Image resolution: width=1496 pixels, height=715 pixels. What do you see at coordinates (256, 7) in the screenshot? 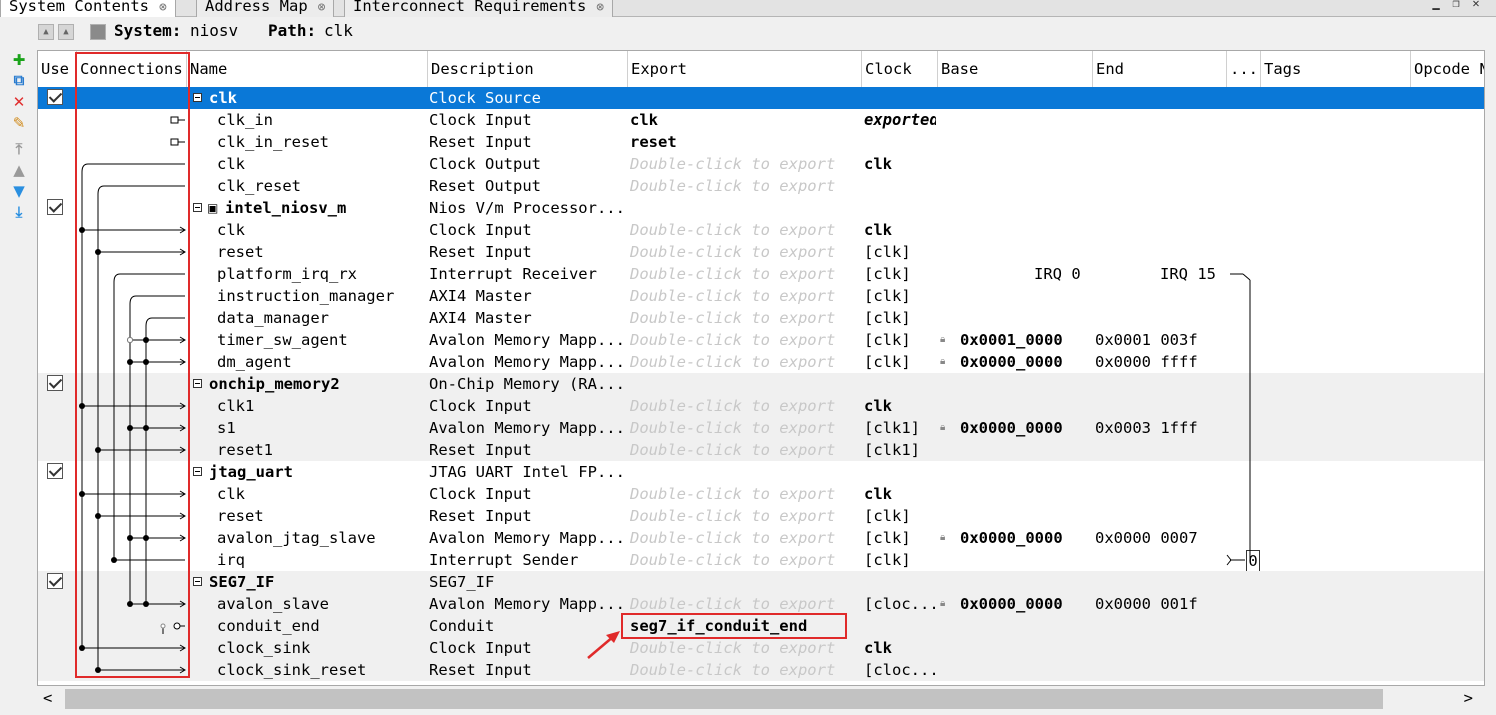
I see `tab-label: Address Map` at bounding box center [256, 7].